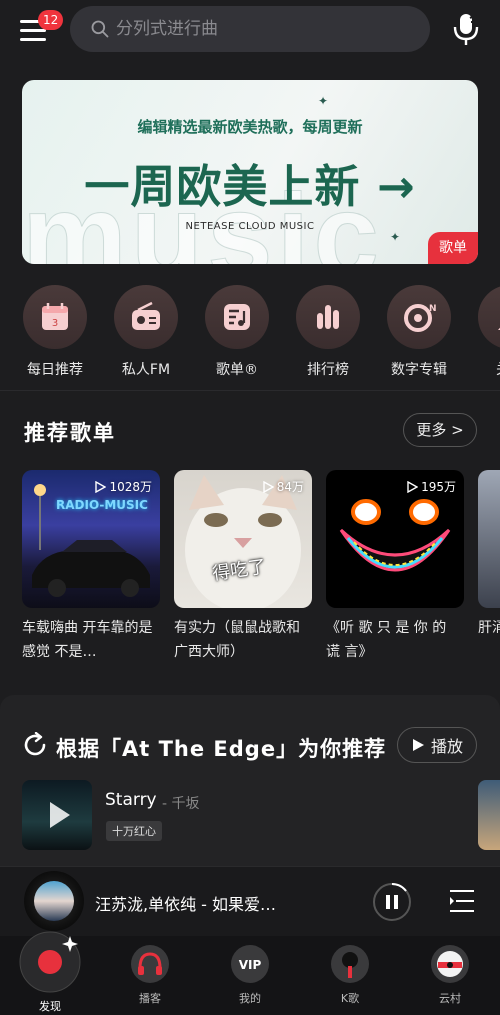  Describe the element at coordinates (50, 962) in the screenshot. I see `record-icon` at that location.